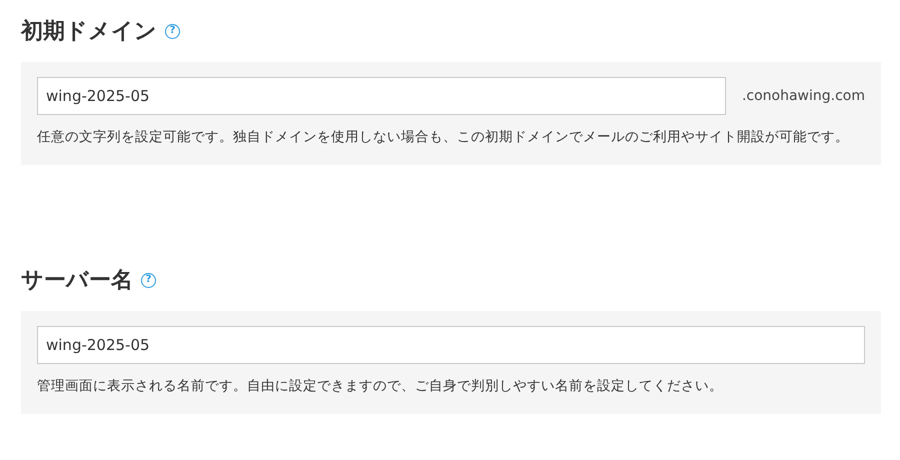  What do you see at coordinates (77, 281) in the screenshot?
I see `section-title: サーバー名` at bounding box center [77, 281].